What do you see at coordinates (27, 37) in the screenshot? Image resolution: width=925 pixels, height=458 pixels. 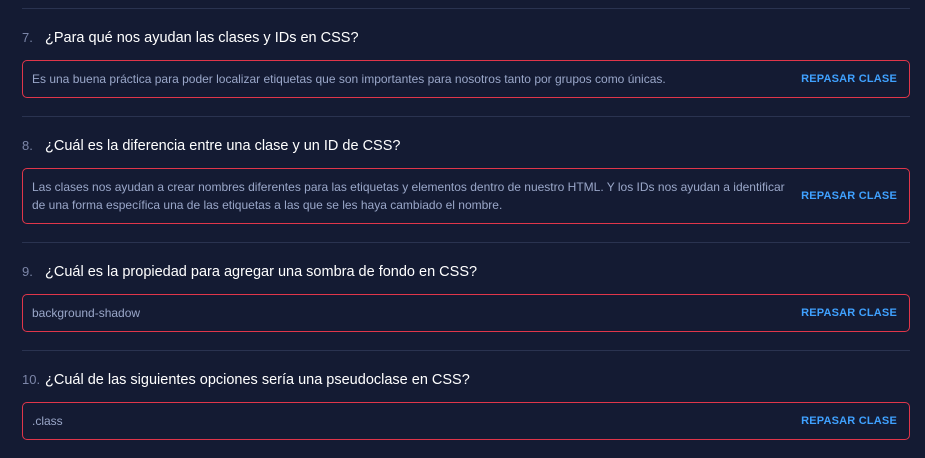 I see `question-number: 7.` at bounding box center [27, 37].